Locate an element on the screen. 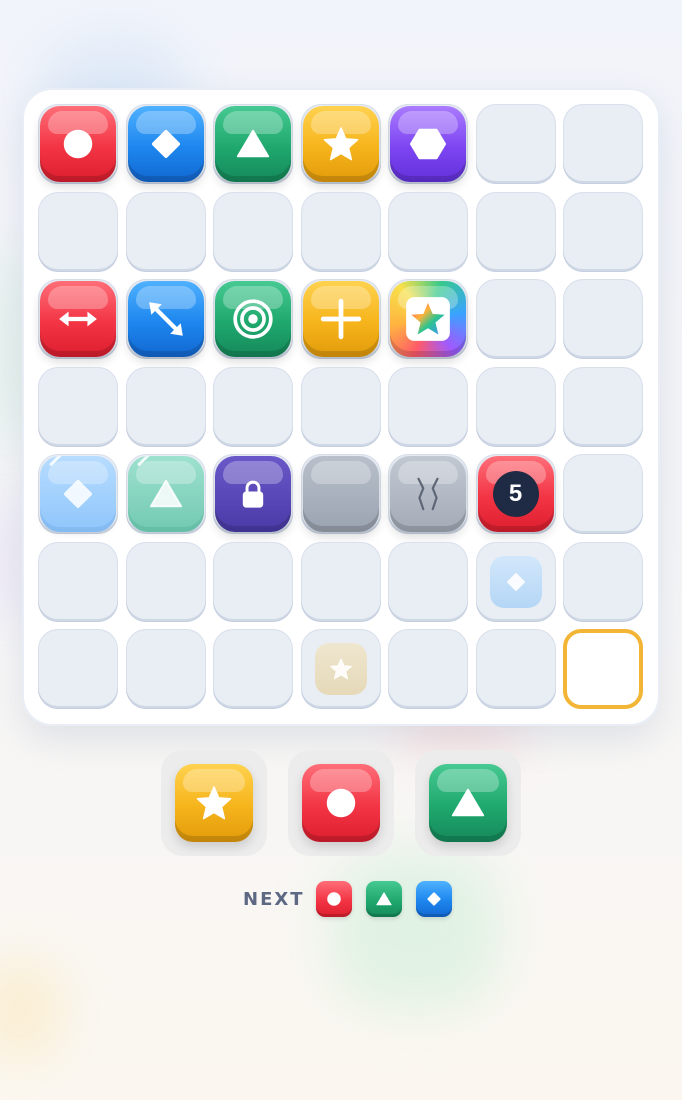  gem-tile-purple is located at coordinates (428, 144).